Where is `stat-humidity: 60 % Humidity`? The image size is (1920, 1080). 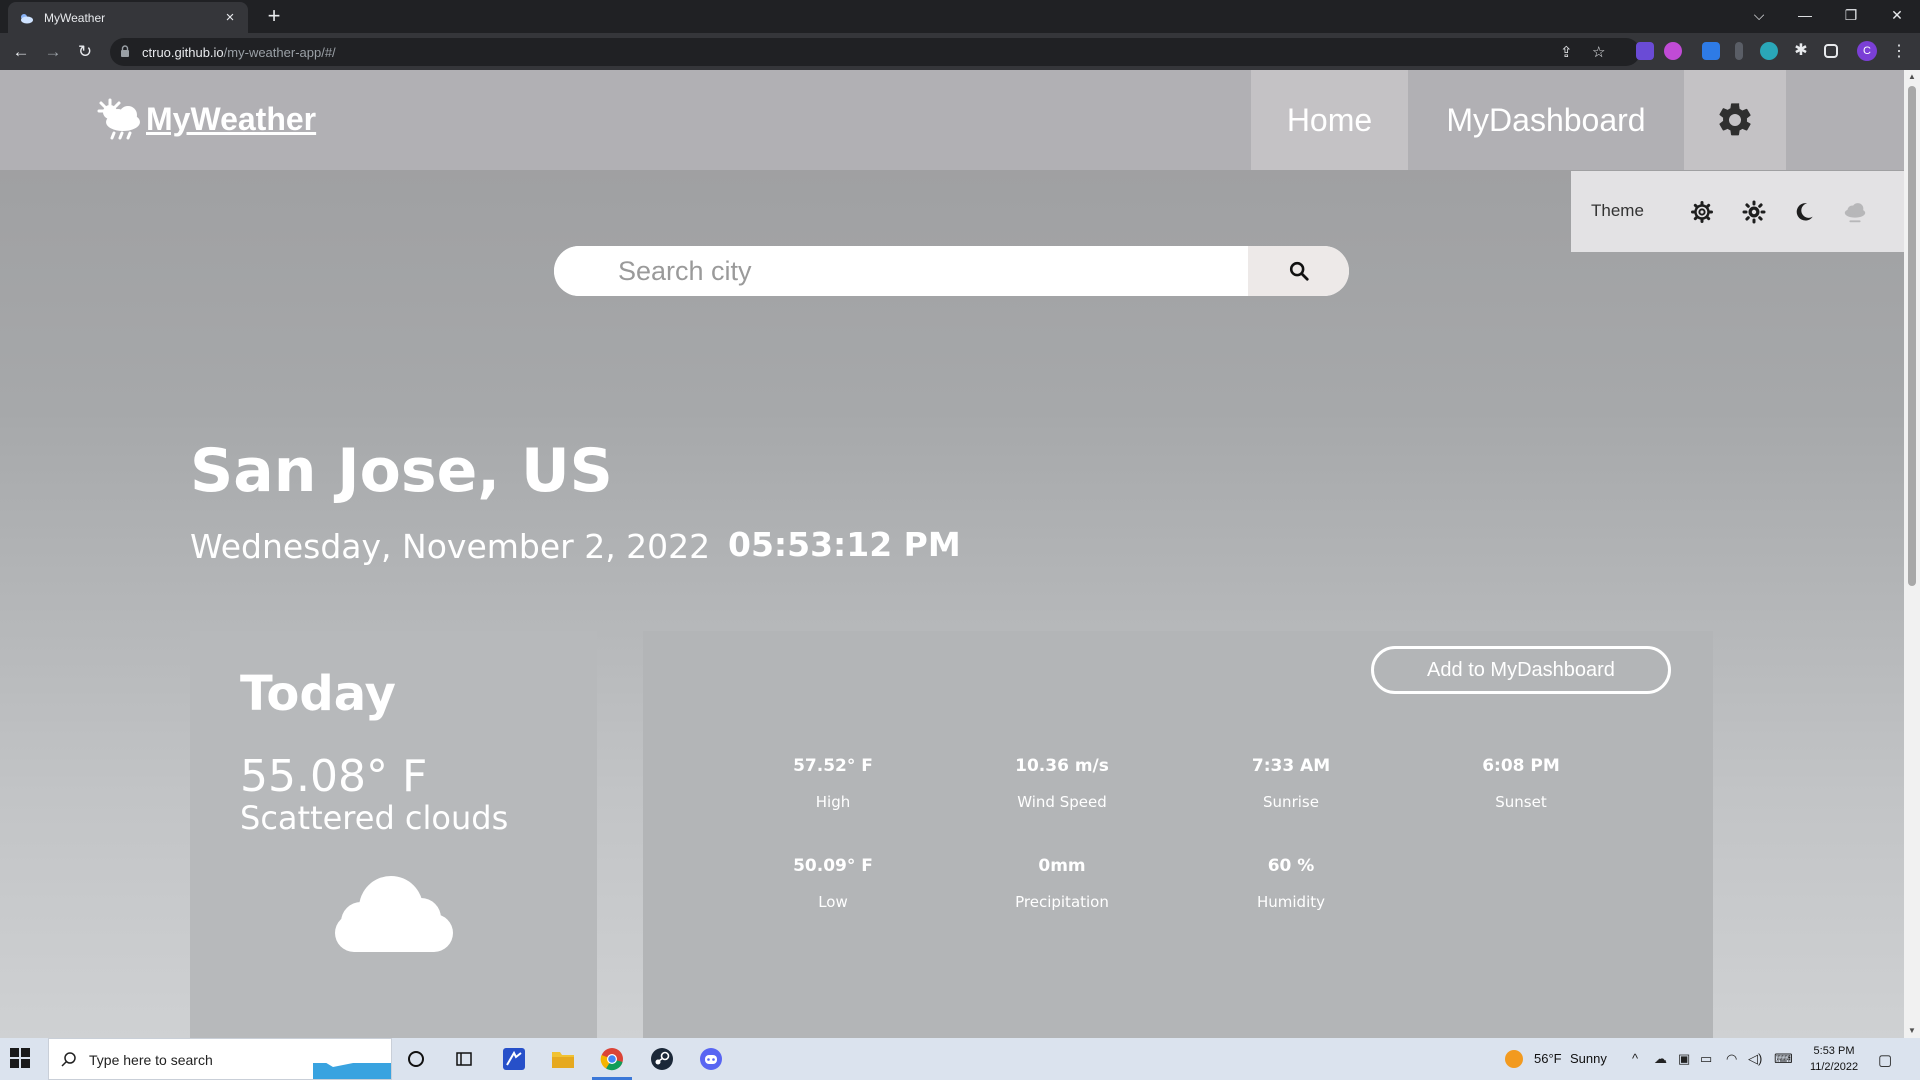
stat-humidity: 60 % Humidity is located at coordinates (1291, 883).